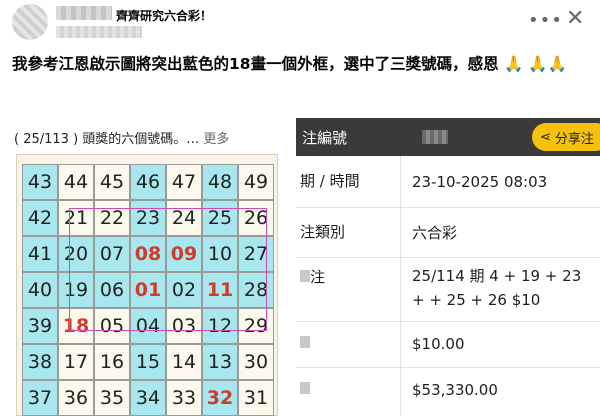 Image resolution: width=600 pixels, height=416 pixels. Describe the element at coordinates (312, 276) in the screenshot. I see `row-label: 注` at that location.